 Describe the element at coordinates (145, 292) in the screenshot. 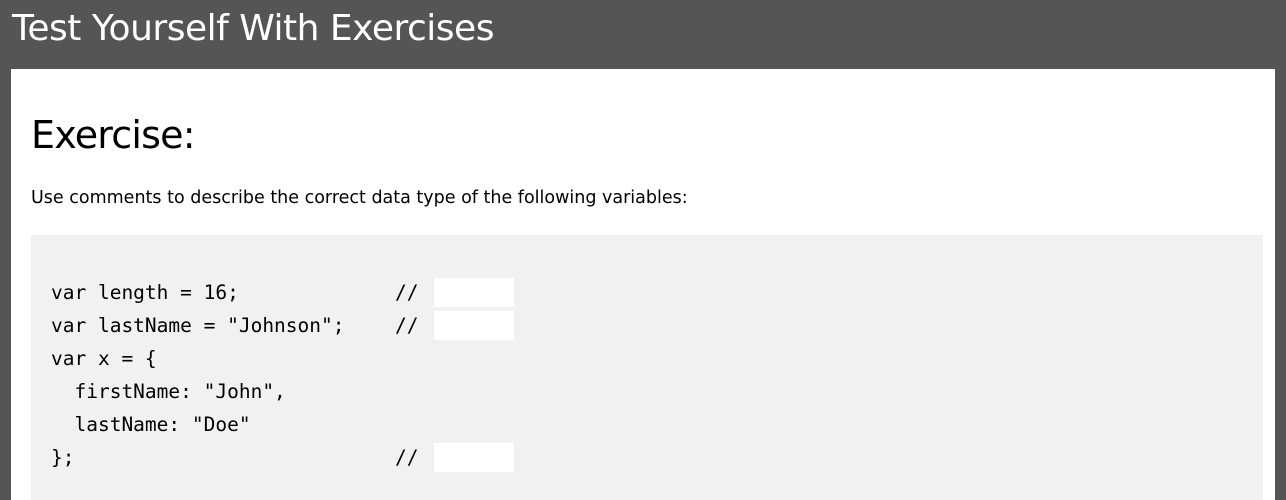

I see `code-line-length: var length = 16;` at that location.